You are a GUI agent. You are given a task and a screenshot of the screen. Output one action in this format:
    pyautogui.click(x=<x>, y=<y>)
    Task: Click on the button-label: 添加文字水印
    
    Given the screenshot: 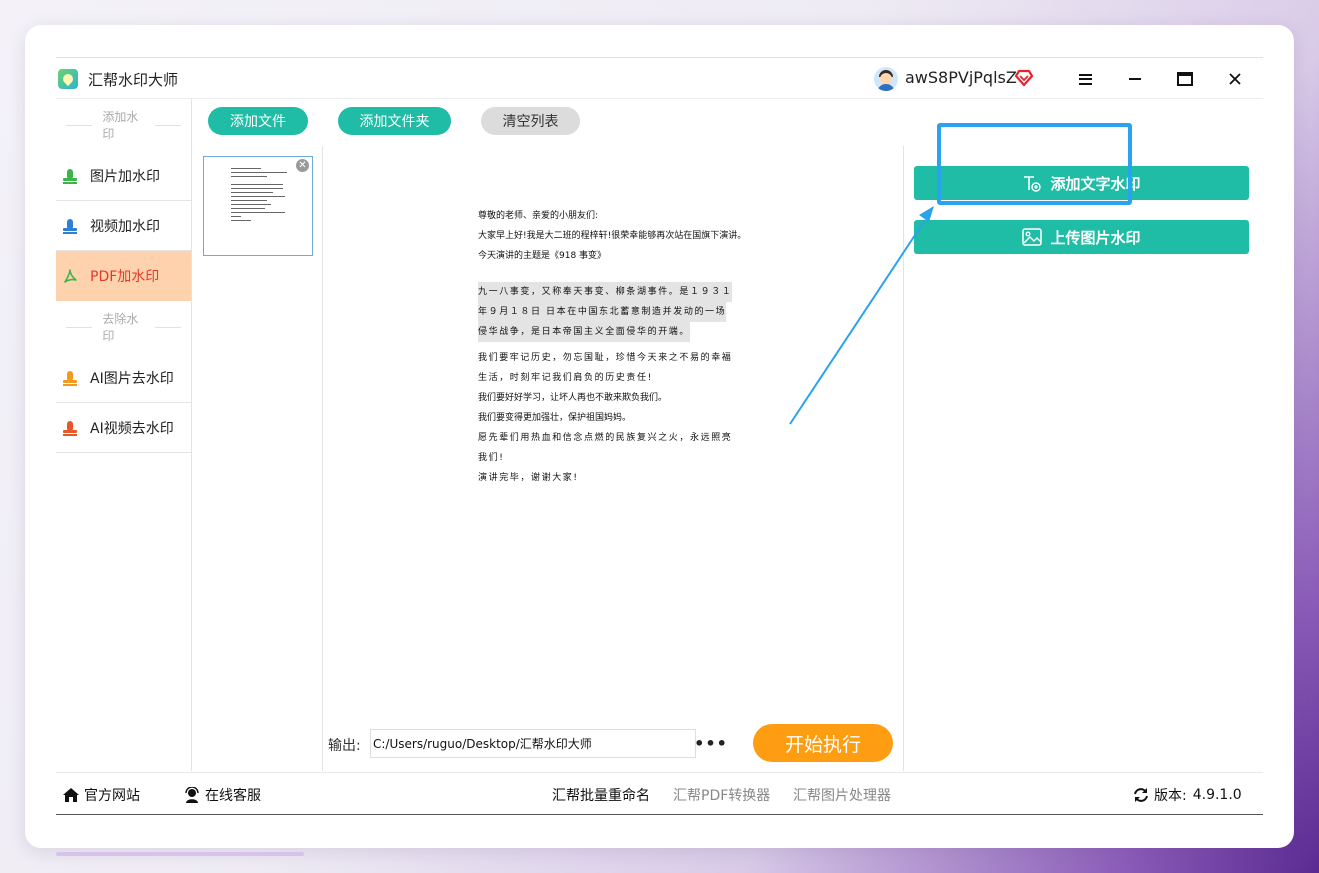 What is the action you would take?
    pyautogui.click(x=1095, y=183)
    